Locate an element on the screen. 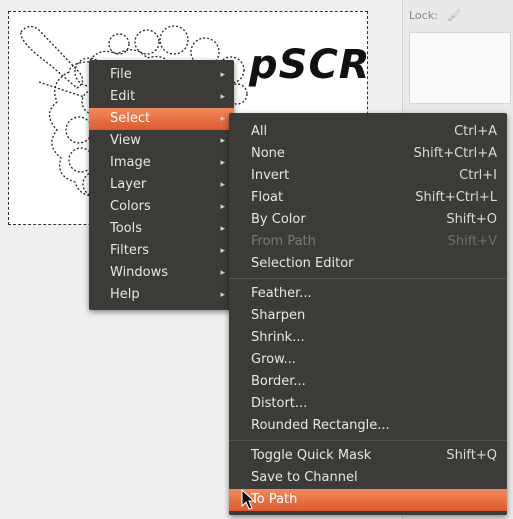 This screenshot has height=519, width=513. menu-item-label: Image is located at coordinates (130, 162).